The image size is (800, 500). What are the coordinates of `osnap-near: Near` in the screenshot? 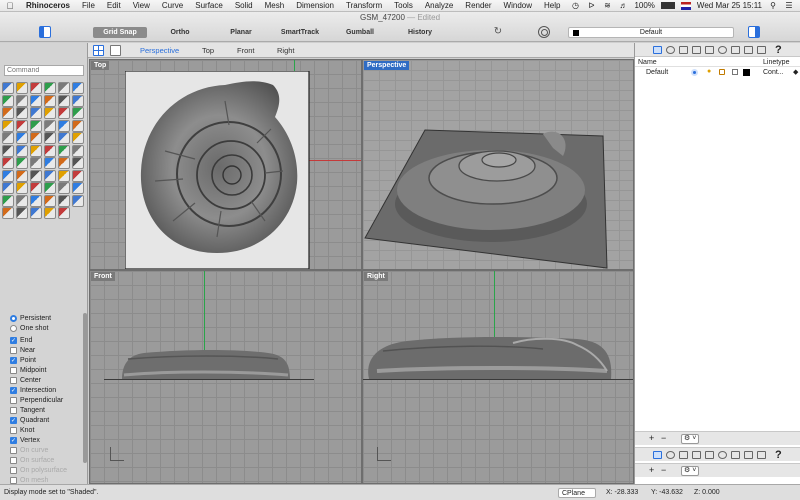 It's located at (22, 350).